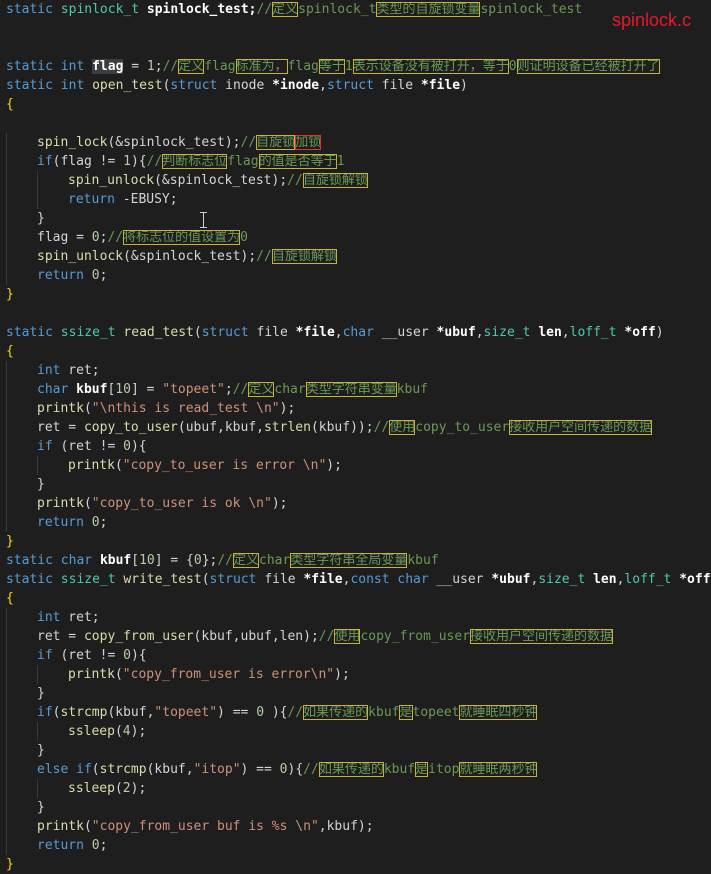 This screenshot has width=711, height=874. What do you see at coordinates (143, 503) in the screenshot?
I see `code-line: printk("copy_to_user is ok \n");` at bounding box center [143, 503].